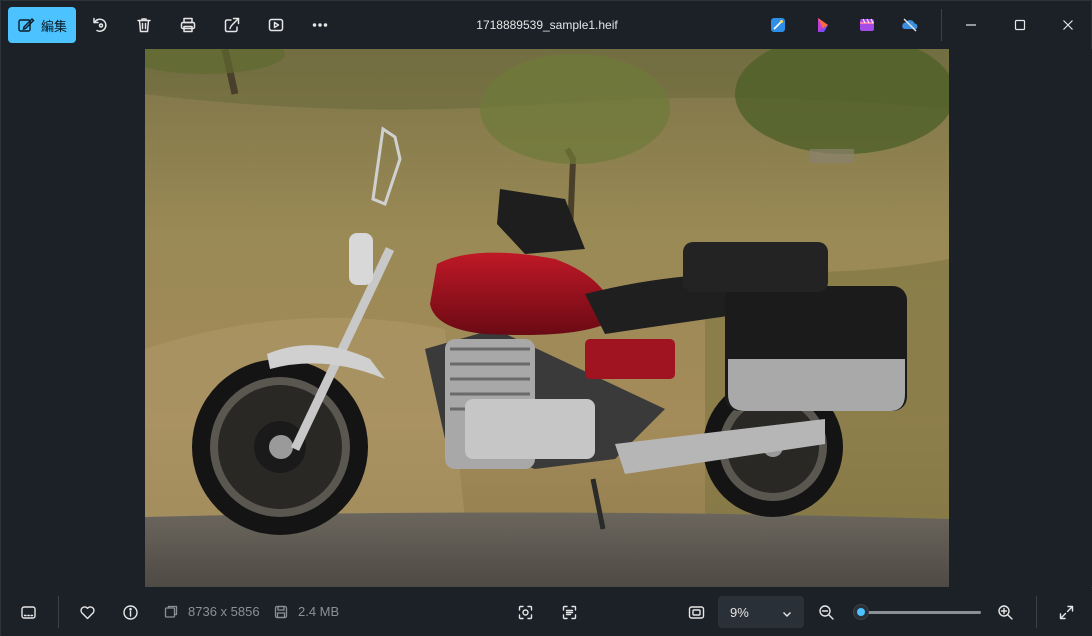  I want to click on zoom-in-button, so click(1005, 612).